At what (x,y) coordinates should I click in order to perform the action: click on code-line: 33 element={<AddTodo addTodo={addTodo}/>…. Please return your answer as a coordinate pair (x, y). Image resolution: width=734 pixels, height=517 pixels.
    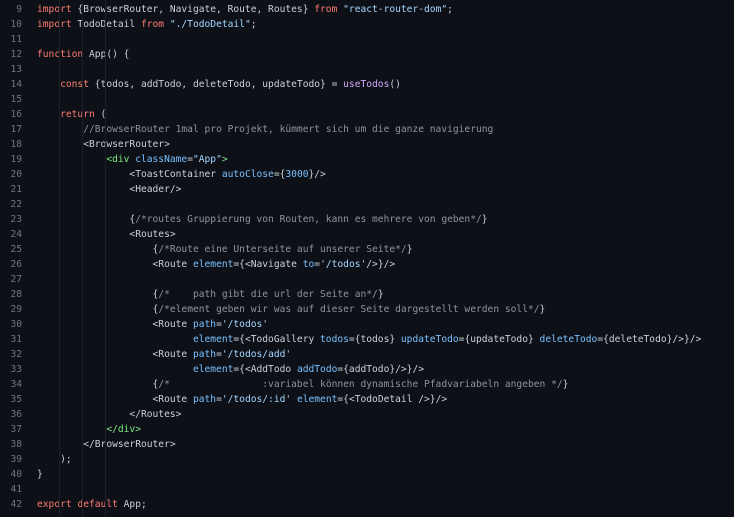
    Looking at the image, I should click on (367, 369).